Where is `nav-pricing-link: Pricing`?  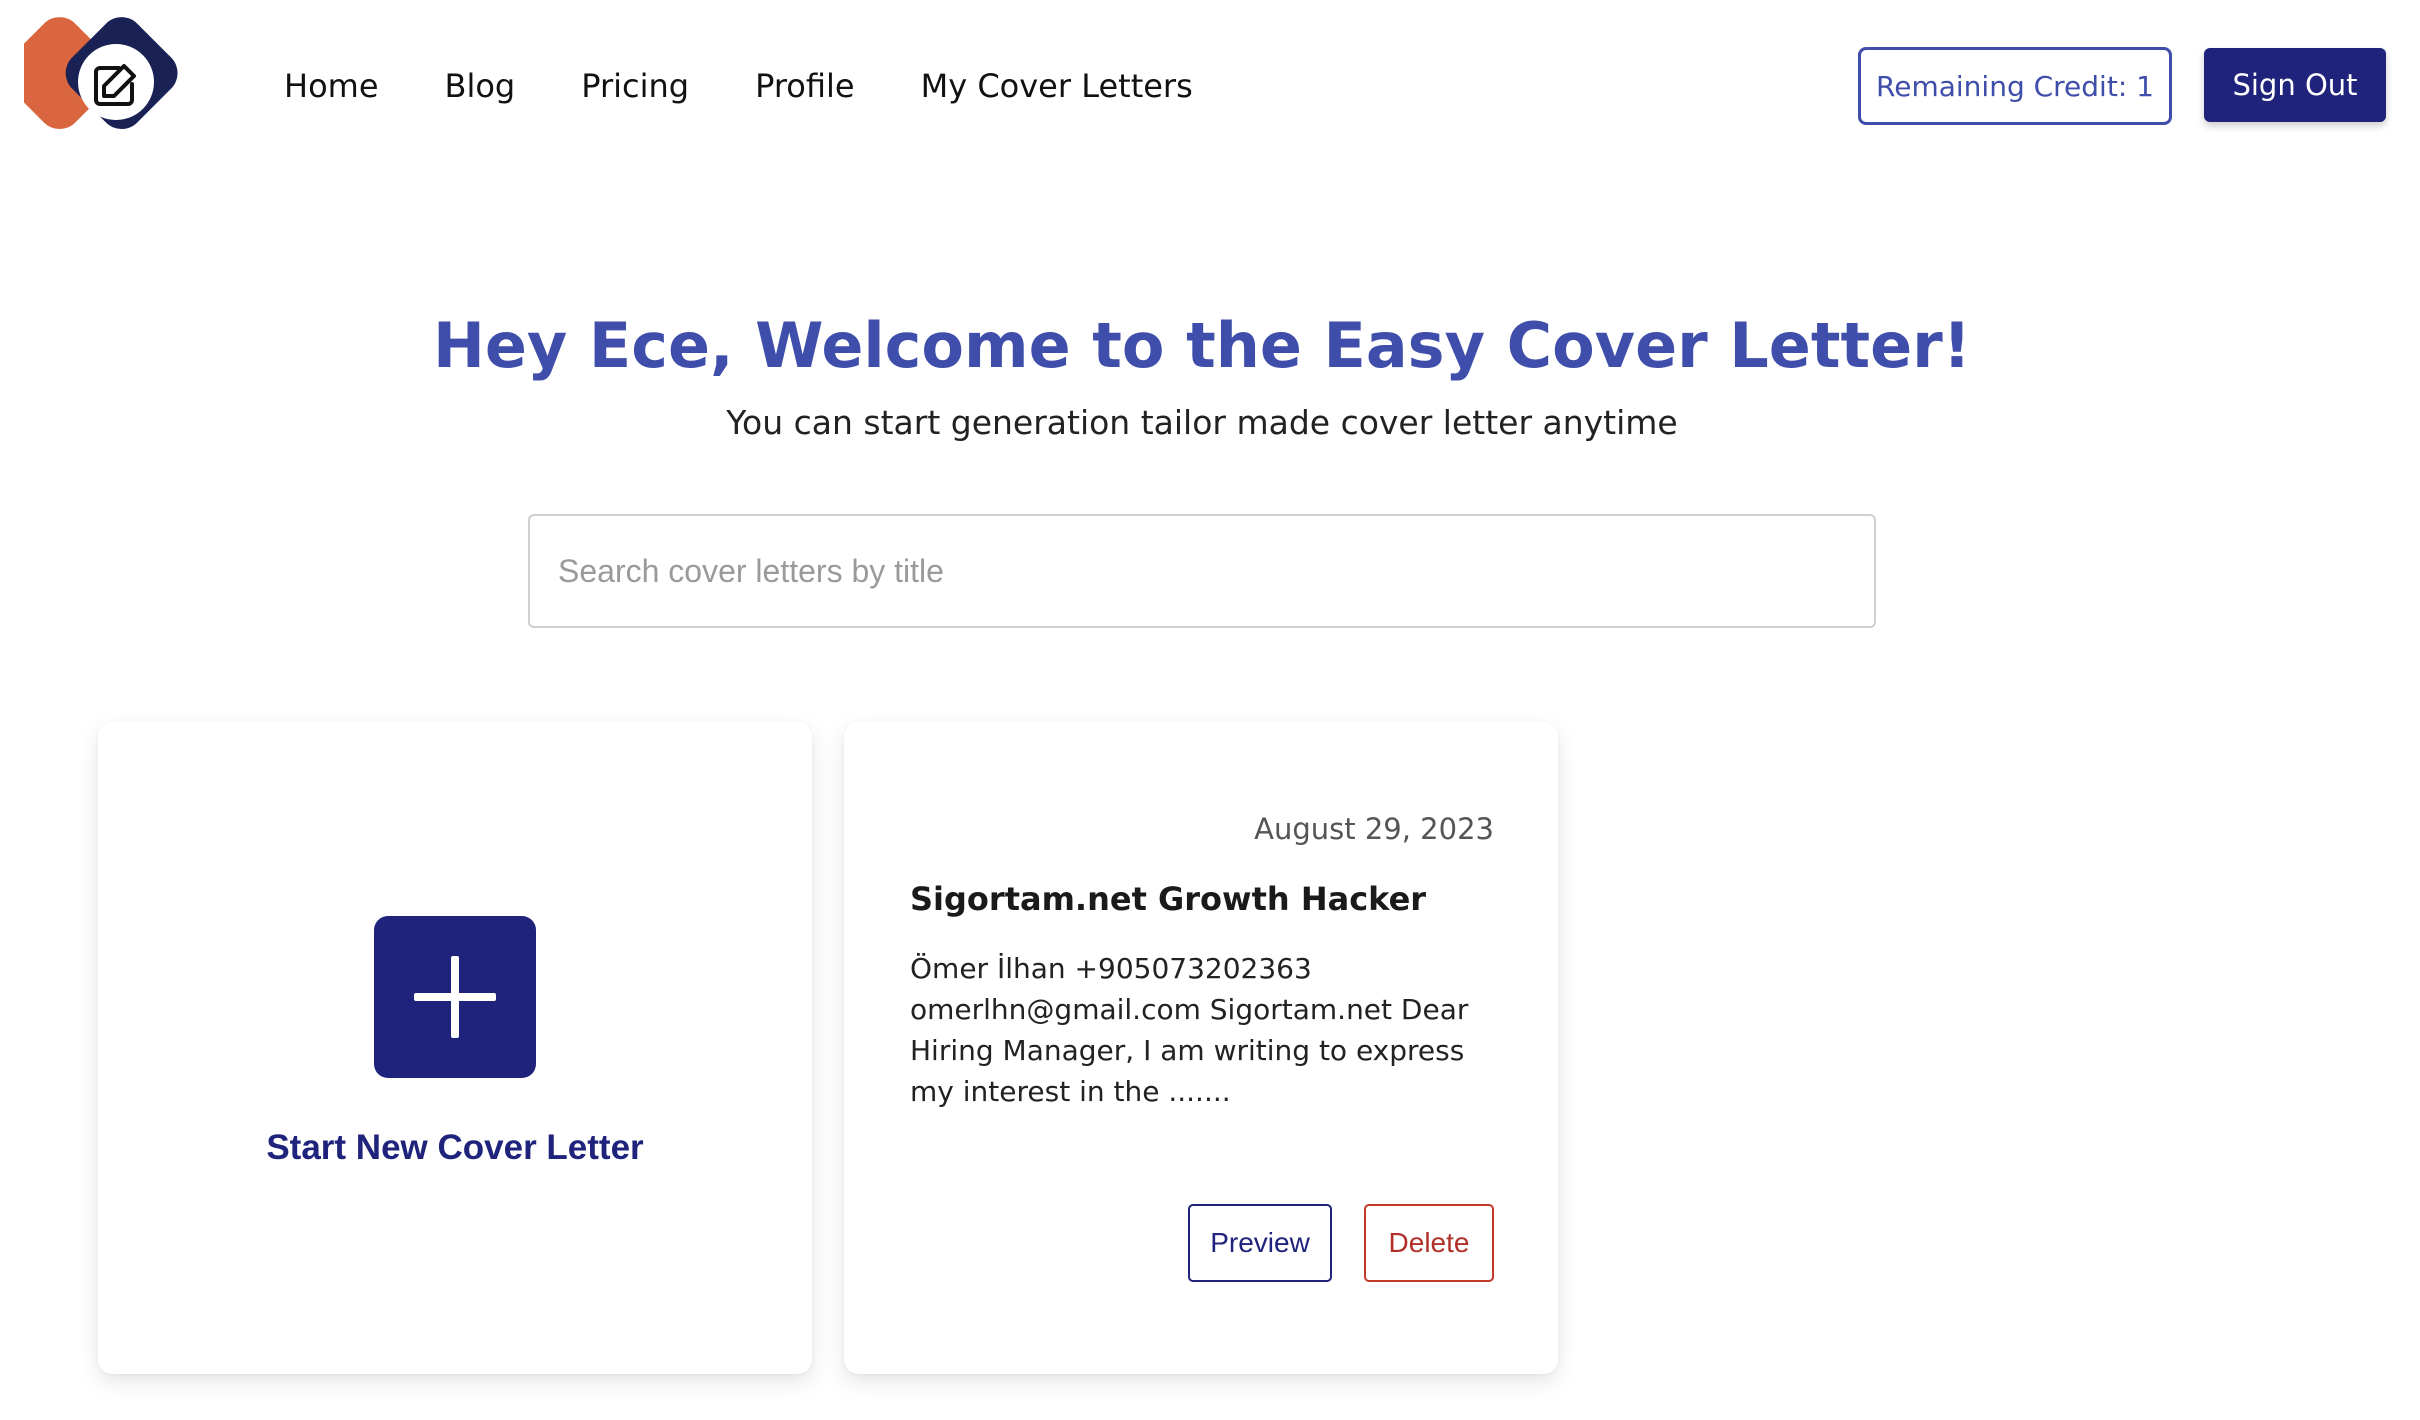 nav-pricing-link: Pricing is located at coordinates (635, 86).